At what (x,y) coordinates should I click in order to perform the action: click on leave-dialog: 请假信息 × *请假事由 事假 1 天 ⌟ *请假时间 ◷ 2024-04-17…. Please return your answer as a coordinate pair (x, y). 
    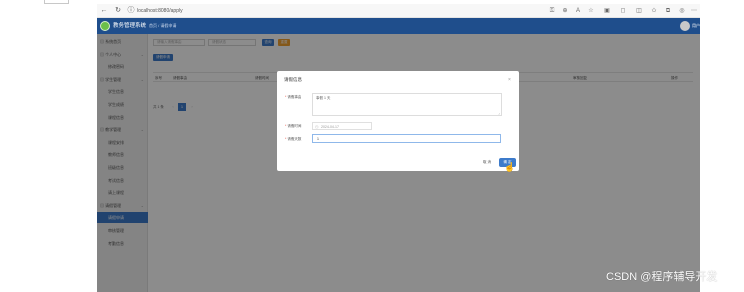
    Looking at the image, I should click on (398, 121).